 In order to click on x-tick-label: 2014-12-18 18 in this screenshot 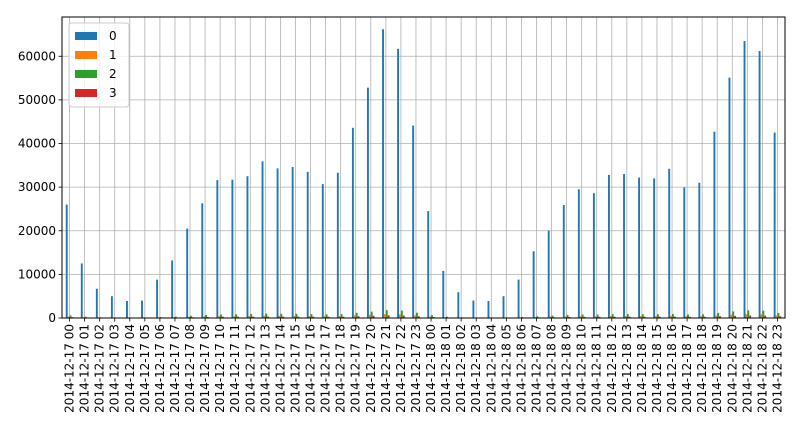, I will do `click(702, 368)`.